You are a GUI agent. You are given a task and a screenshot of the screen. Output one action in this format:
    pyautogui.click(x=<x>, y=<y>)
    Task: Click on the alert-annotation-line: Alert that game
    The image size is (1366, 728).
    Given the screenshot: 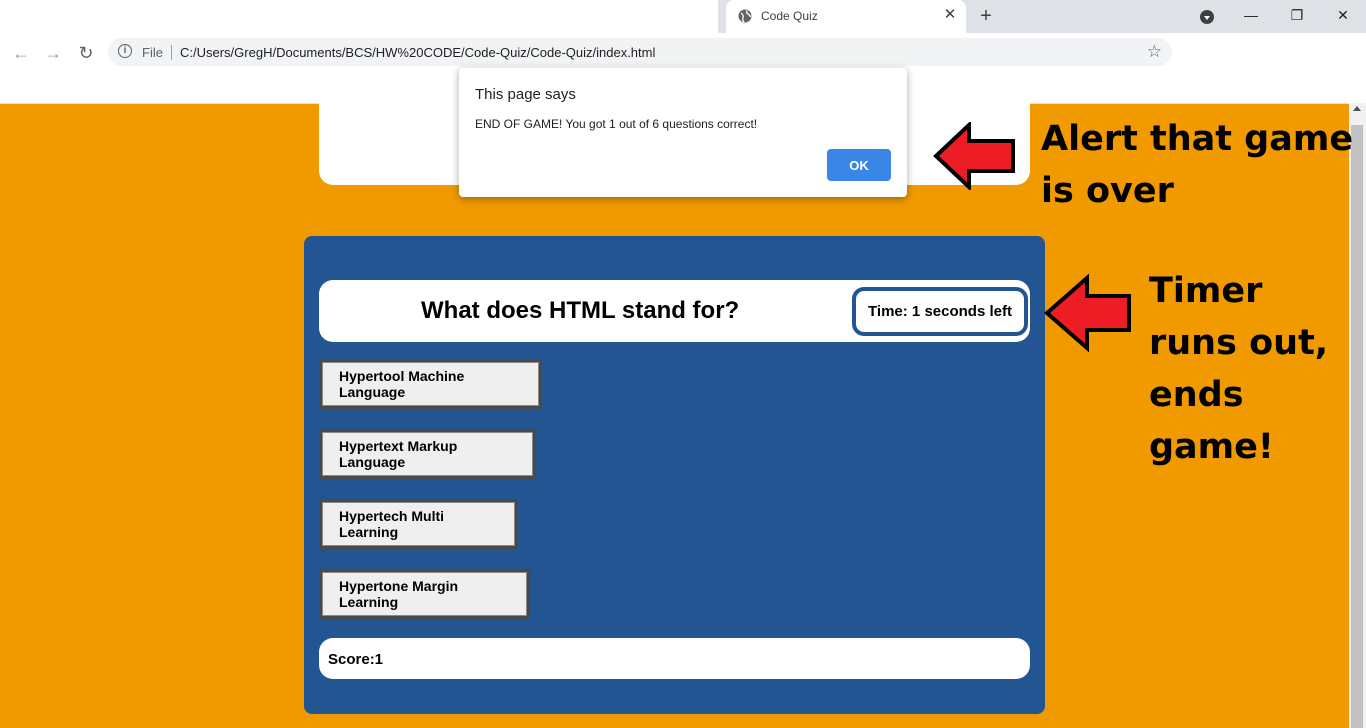 What is the action you would take?
    pyautogui.click(x=1197, y=139)
    